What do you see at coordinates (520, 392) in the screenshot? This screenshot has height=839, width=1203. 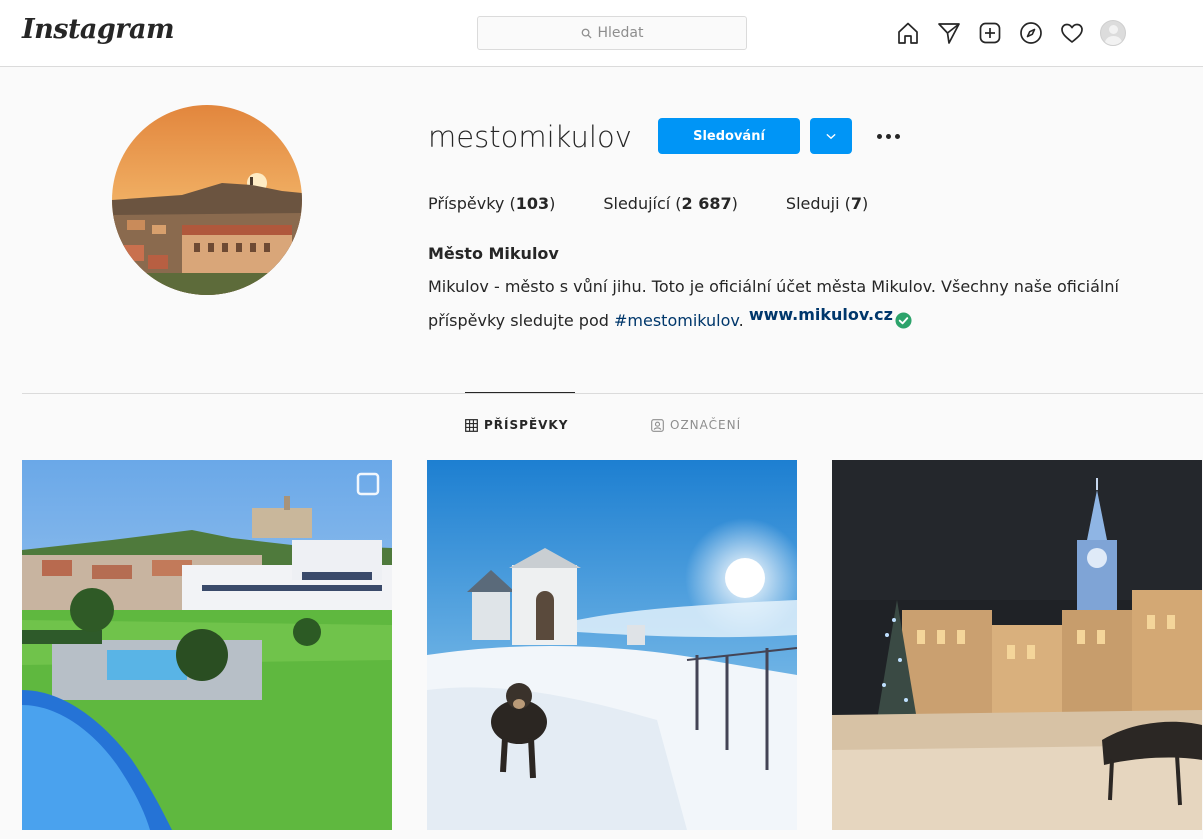 I see `active-tab-indicator` at bounding box center [520, 392].